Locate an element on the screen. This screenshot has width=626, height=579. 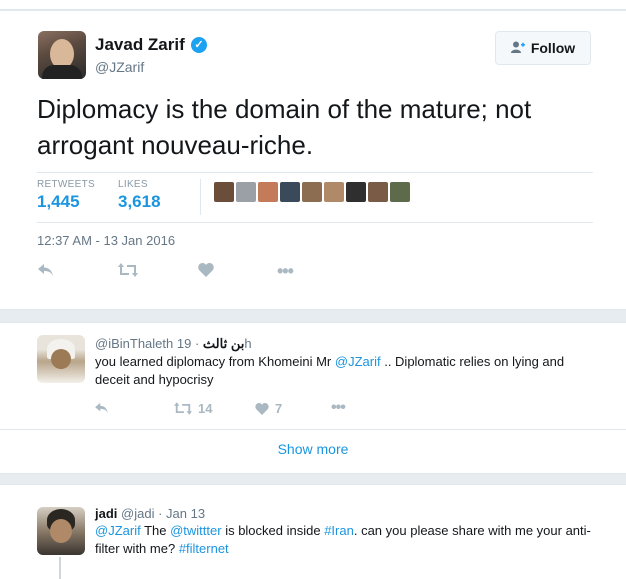
retweet-button is located at coordinates (128, 270).